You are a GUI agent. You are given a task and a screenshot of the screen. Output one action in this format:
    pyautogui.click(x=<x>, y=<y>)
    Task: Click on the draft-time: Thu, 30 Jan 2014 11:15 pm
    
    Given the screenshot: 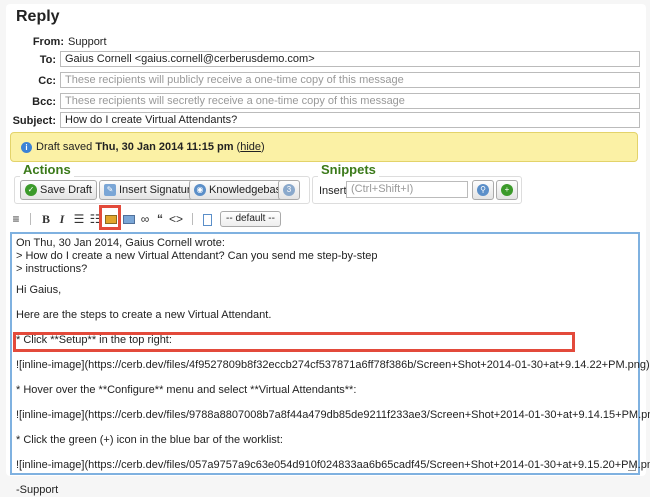 What is the action you would take?
    pyautogui.click(x=164, y=147)
    